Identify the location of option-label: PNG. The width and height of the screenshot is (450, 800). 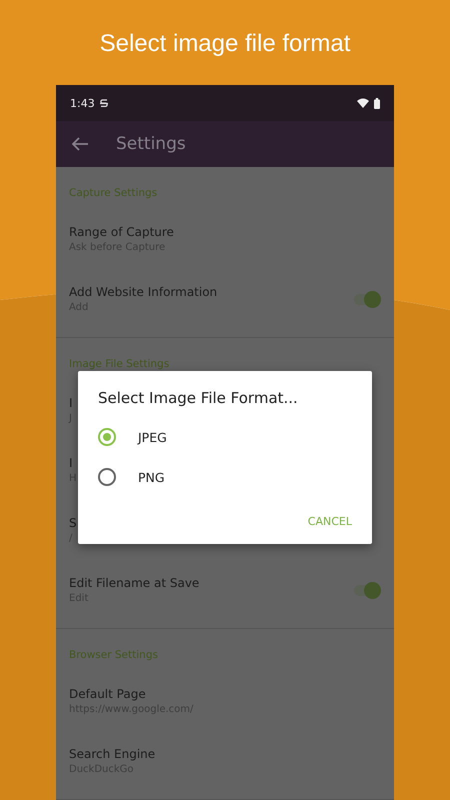
(151, 477).